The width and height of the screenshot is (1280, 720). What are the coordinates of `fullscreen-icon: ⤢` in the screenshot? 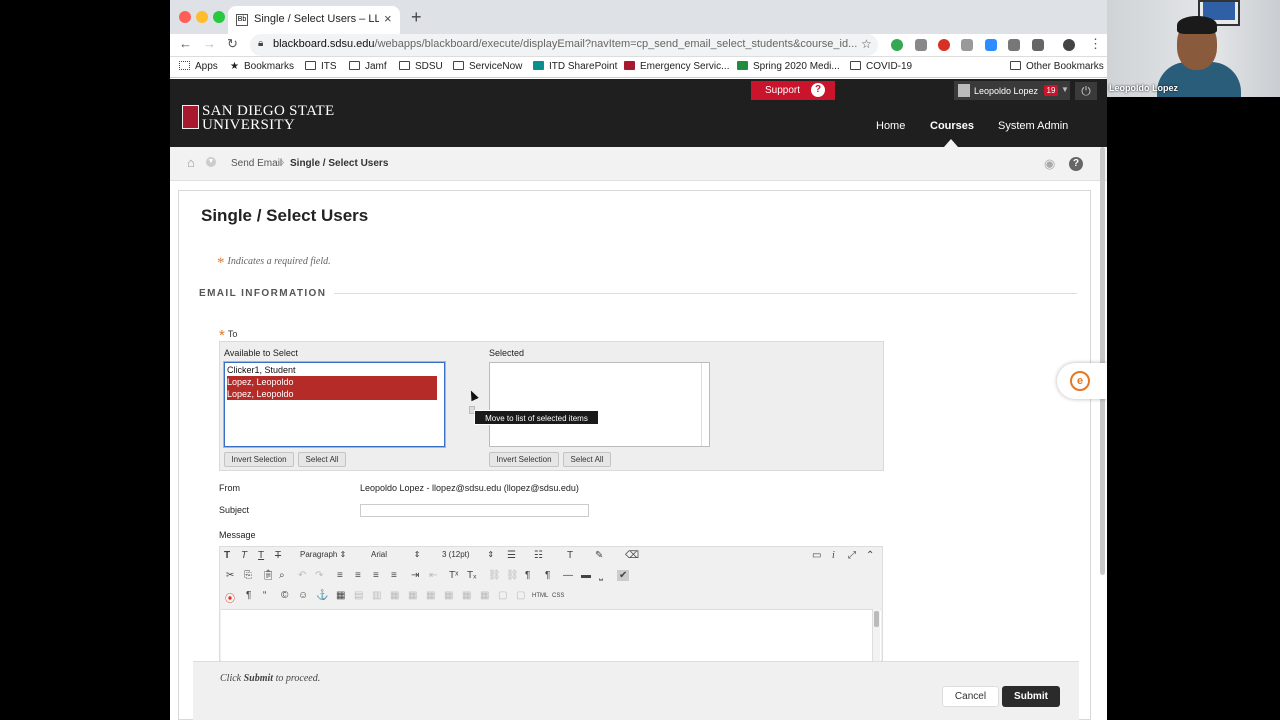 It's located at (852, 555).